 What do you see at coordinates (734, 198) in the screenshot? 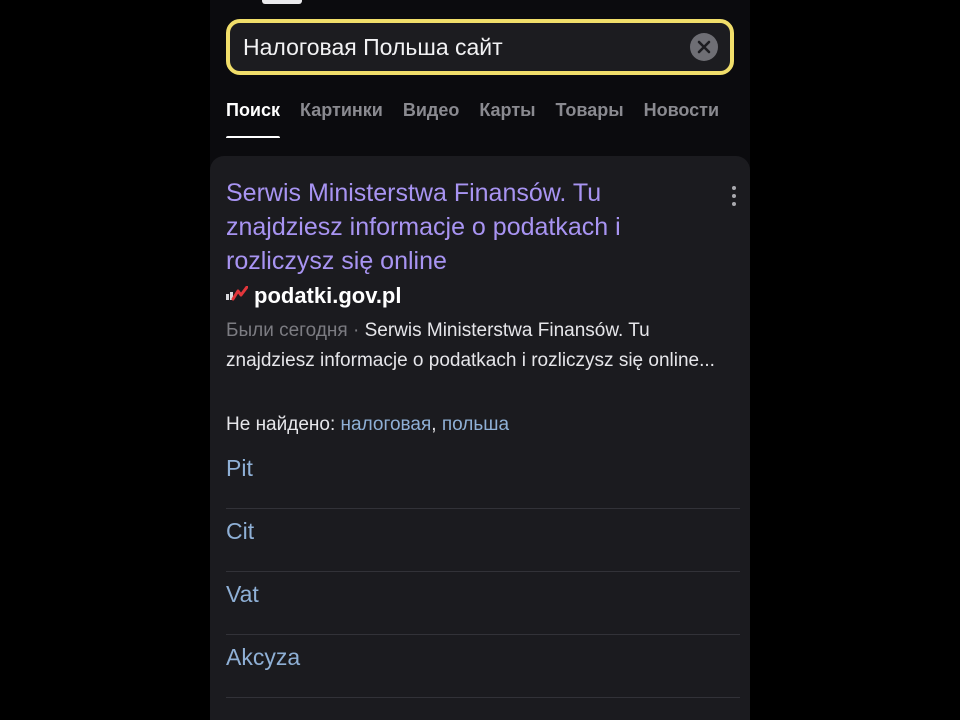
I see `more-options-icon` at bounding box center [734, 198].